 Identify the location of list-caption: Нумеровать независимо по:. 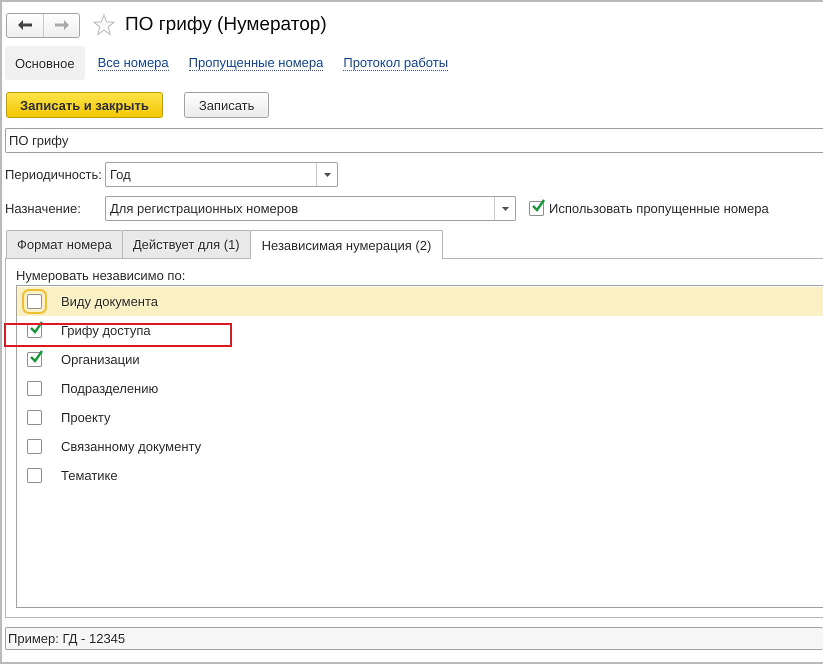
(101, 276).